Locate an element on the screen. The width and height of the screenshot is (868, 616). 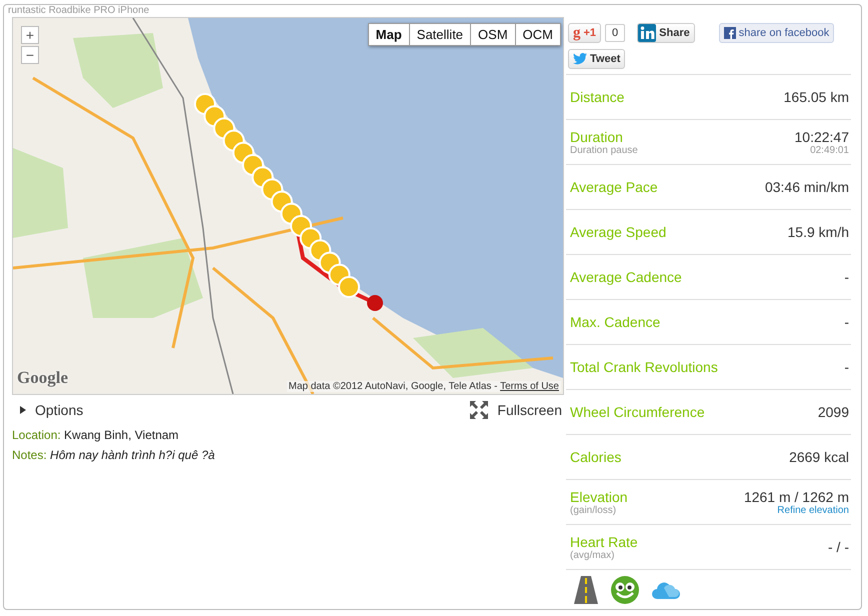
stat-value: 165.05 km is located at coordinates (816, 97).